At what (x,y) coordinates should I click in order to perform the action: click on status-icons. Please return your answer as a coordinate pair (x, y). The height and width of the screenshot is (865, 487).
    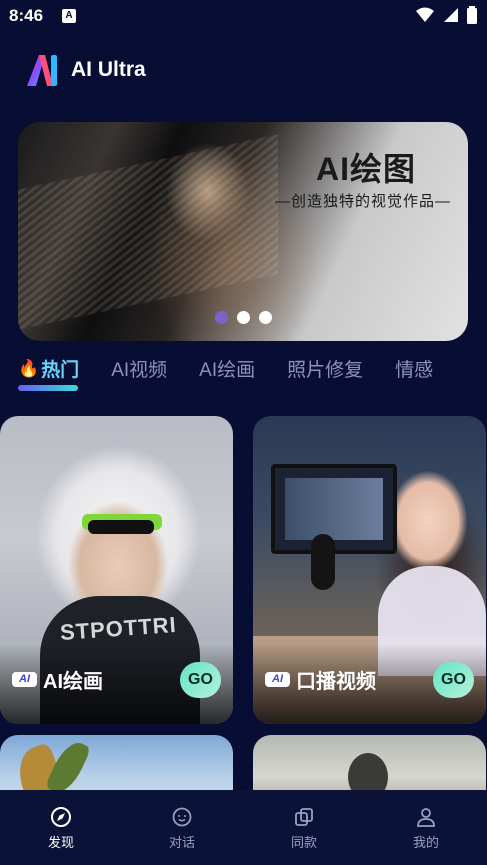
    Looking at the image, I should click on (446, 15).